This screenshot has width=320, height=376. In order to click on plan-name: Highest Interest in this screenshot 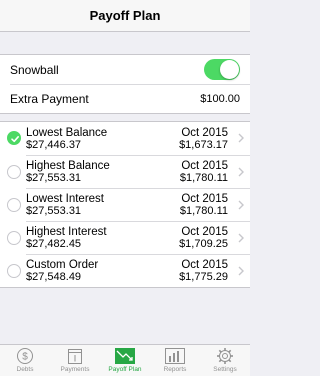, I will do `click(66, 232)`.